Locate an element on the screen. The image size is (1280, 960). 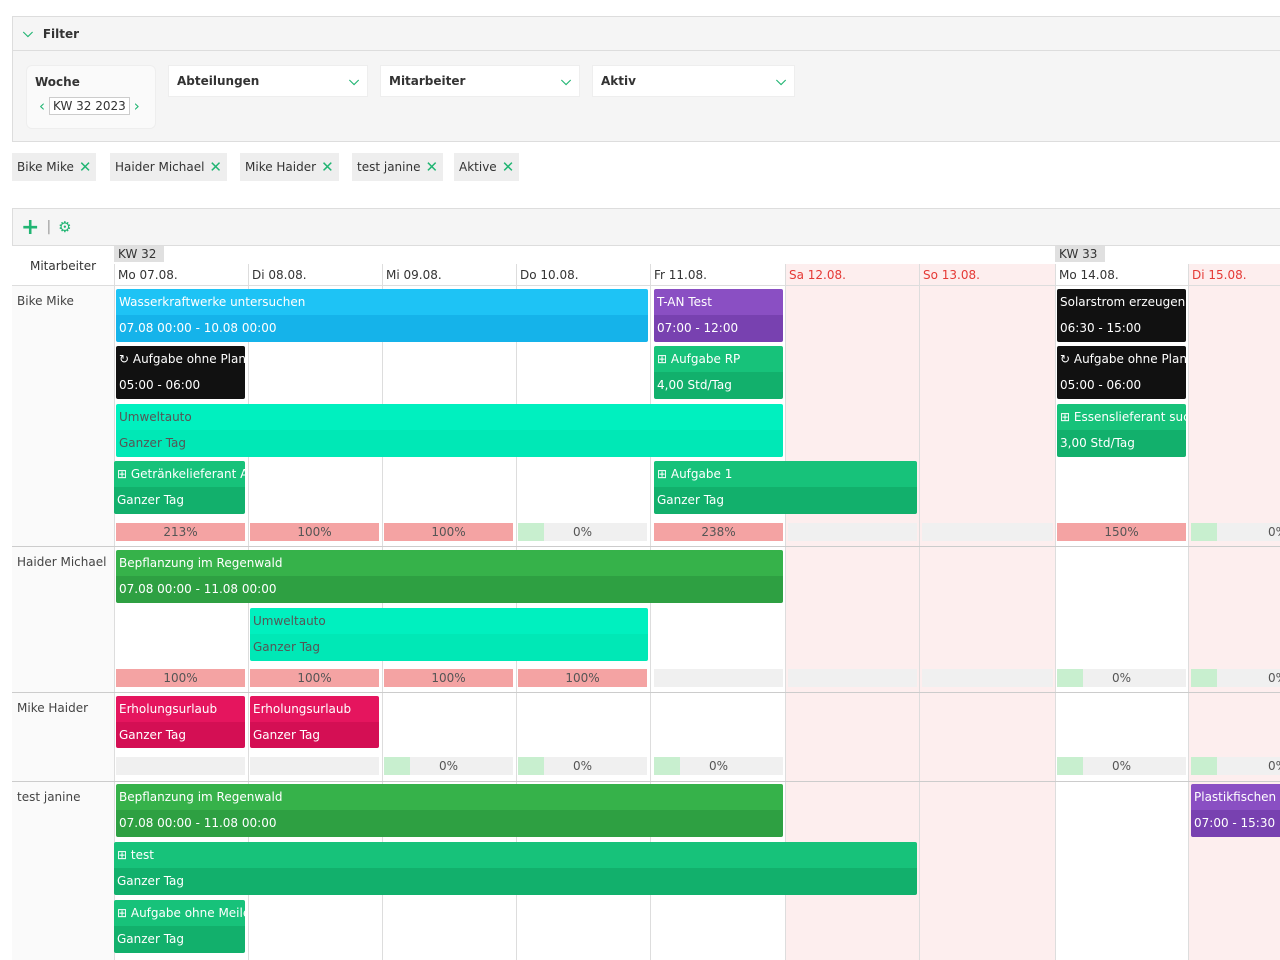
day-header: Do 10.08. is located at coordinates (583, 275).